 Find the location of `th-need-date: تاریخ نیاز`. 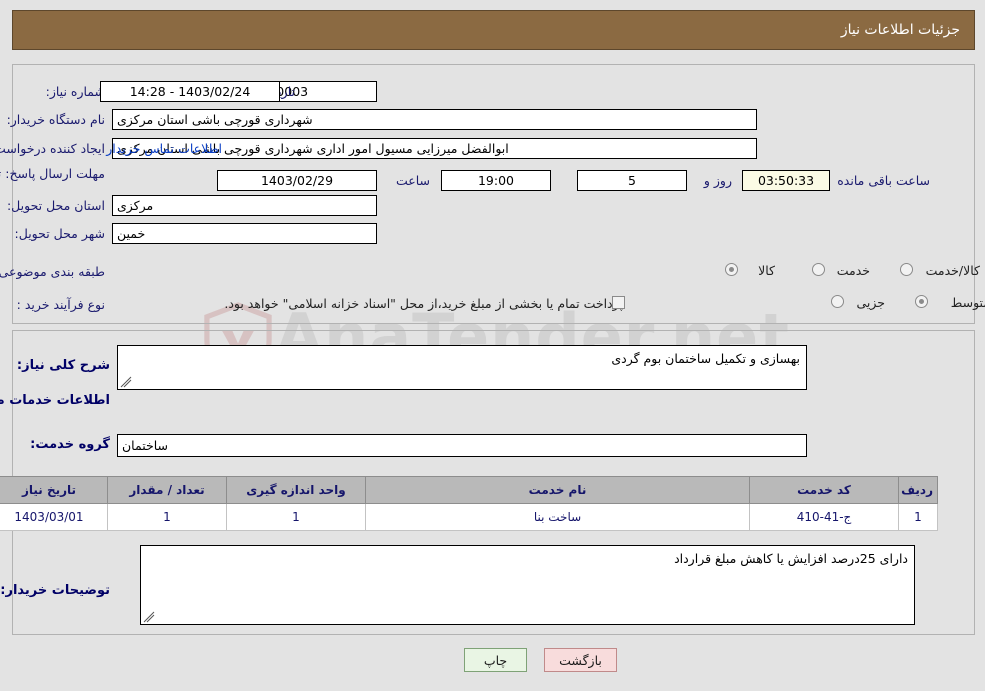

th-need-date: تاریخ نیاز is located at coordinates (54, 490).